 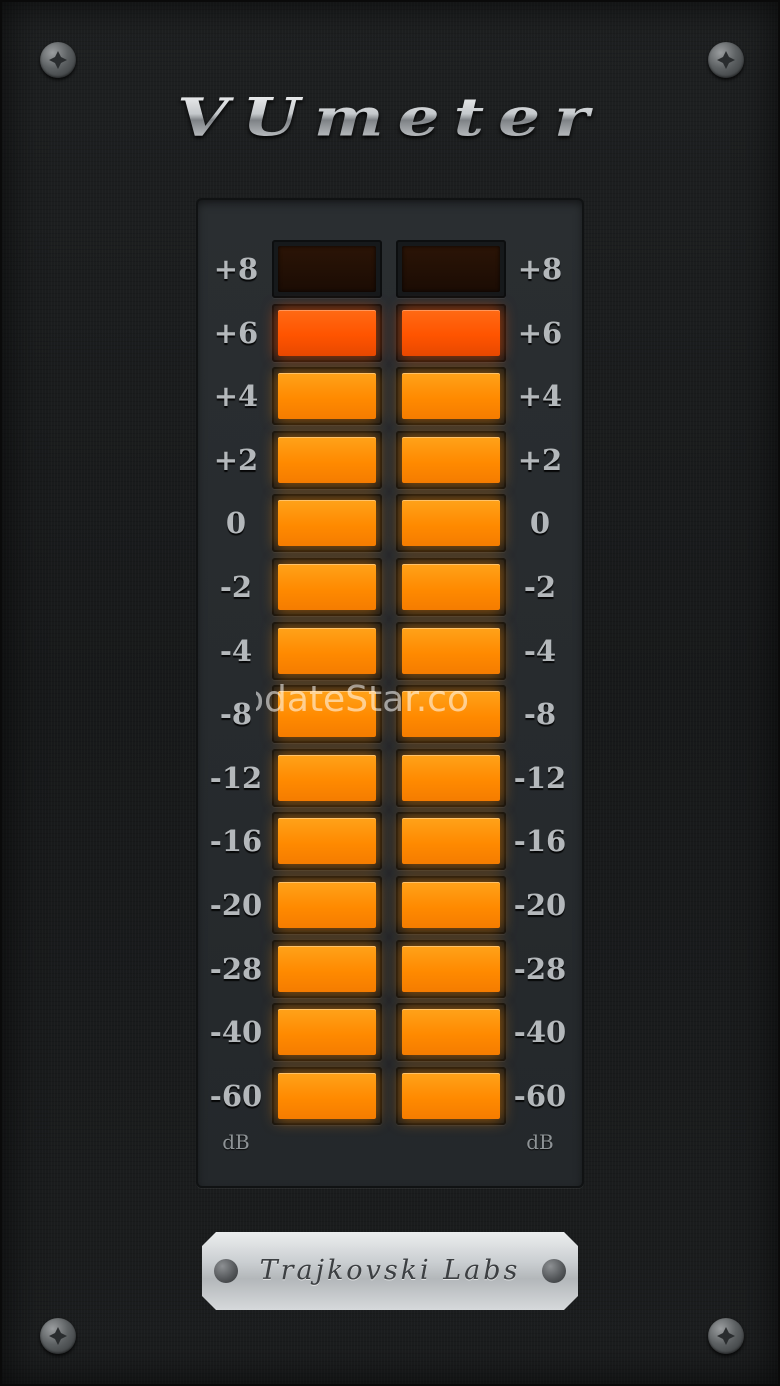 What do you see at coordinates (540, 905) in the screenshot?
I see `right-scale-label: -20` at bounding box center [540, 905].